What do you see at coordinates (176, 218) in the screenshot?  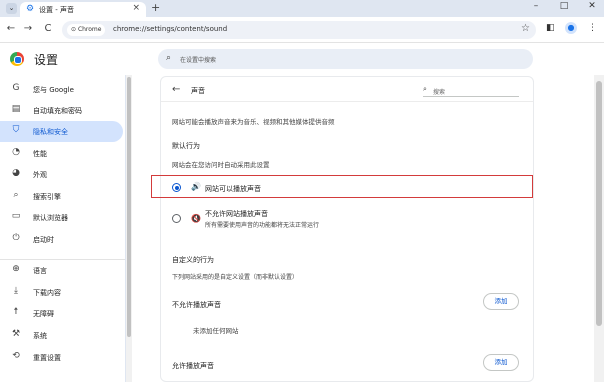 I see `radio-block-sound` at bounding box center [176, 218].